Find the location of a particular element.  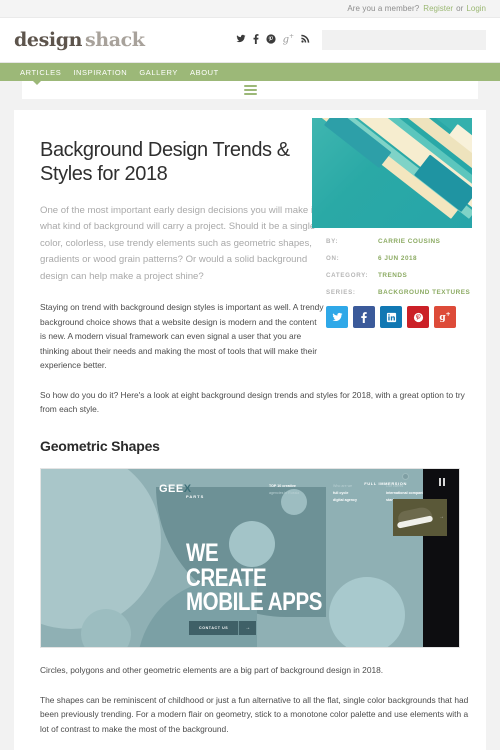

hero-stripe-group is located at coordinates (392, 173).